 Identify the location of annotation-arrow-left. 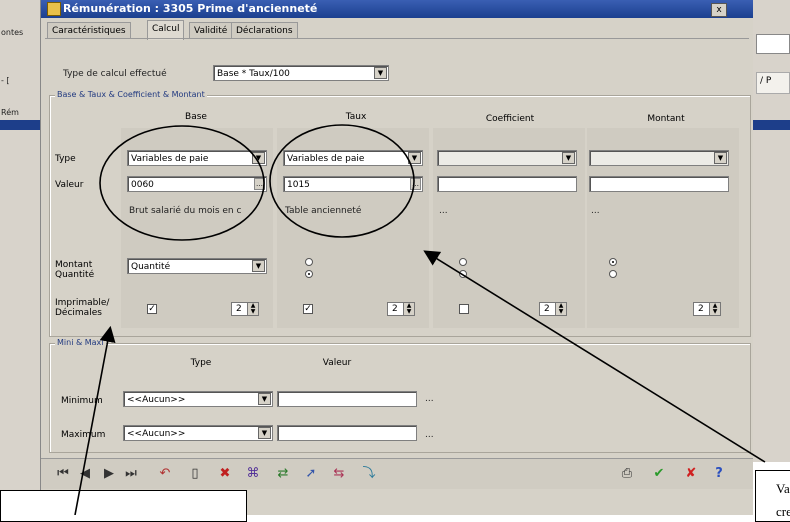
(95, 420).